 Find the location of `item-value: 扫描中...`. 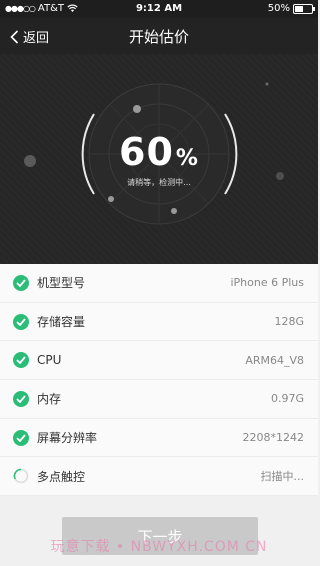

item-value: 扫描中... is located at coordinates (282, 477).